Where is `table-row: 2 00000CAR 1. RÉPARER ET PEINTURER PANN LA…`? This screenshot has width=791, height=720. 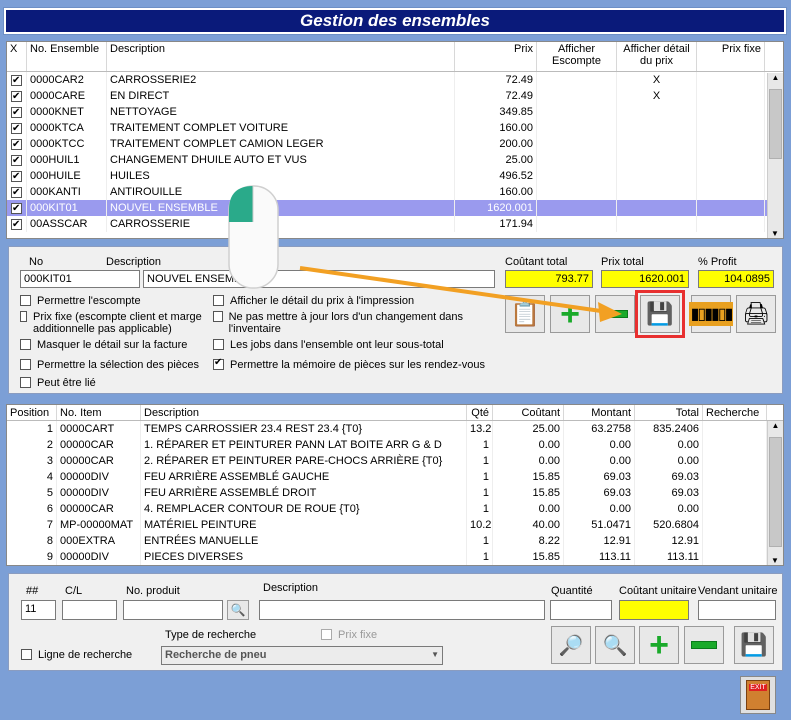
table-row: 2 00000CAR 1. RÉPARER ET PEINTURER PANN LA… is located at coordinates (395, 445).